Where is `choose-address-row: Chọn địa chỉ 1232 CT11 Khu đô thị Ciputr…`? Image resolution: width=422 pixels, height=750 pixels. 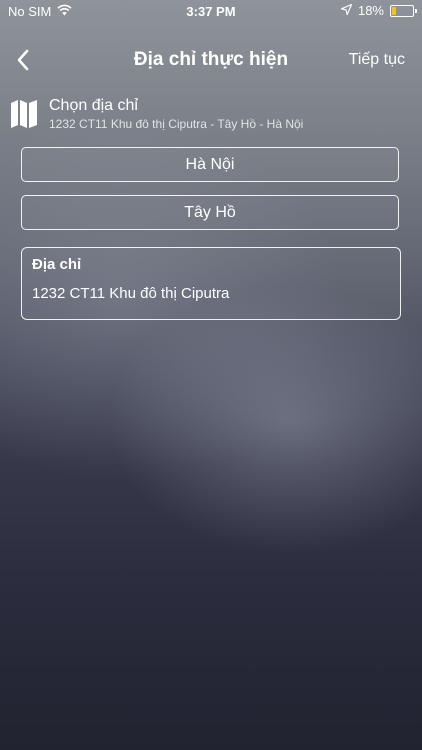 choose-address-row: Chọn địa chỉ 1232 CT11 Khu đô thị Ciputr… is located at coordinates (210, 114).